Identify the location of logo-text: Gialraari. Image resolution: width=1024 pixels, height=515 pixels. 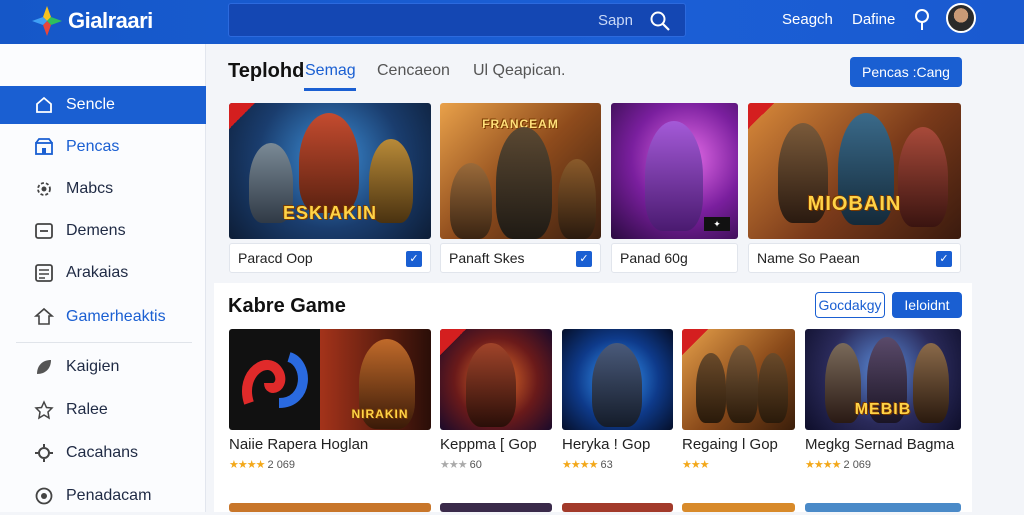
(110, 20).